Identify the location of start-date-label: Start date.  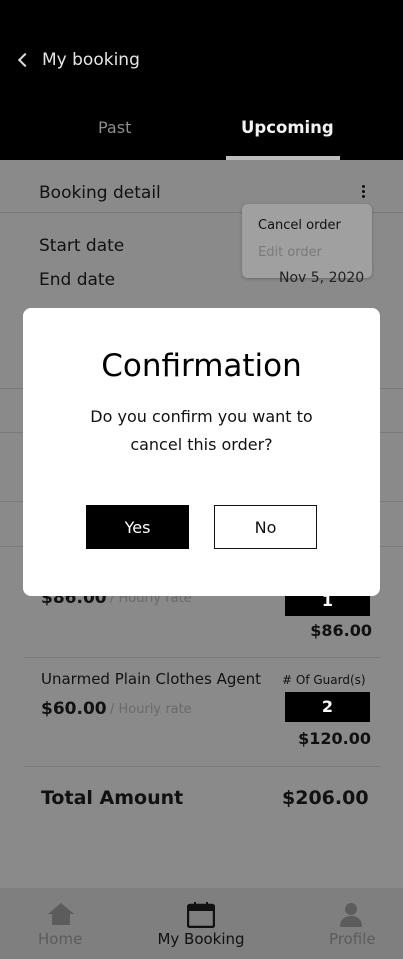
(82, 246).